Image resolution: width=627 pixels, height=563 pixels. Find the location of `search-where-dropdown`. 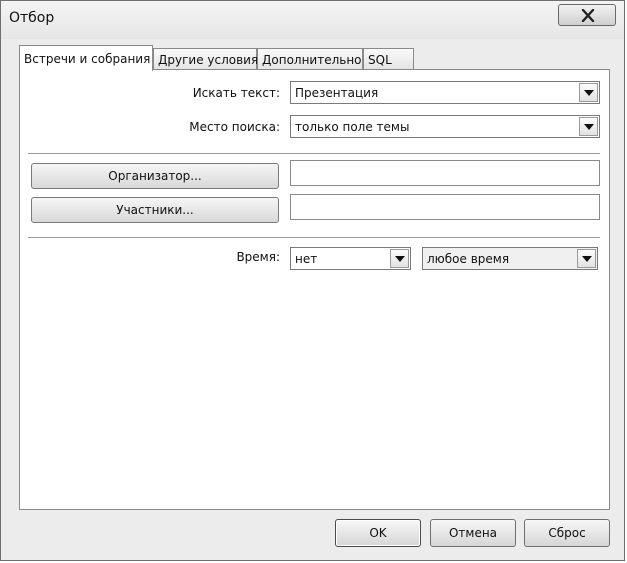

search-where-dropdown is located at coordinates (588, 126).